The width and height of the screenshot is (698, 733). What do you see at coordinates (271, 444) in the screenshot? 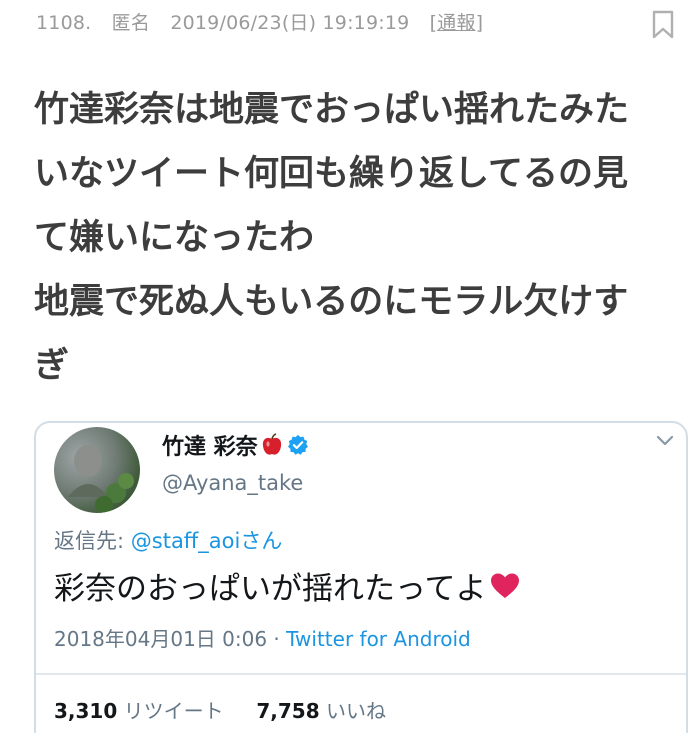
I see `apple-icon` at bounding box center [271, 444].